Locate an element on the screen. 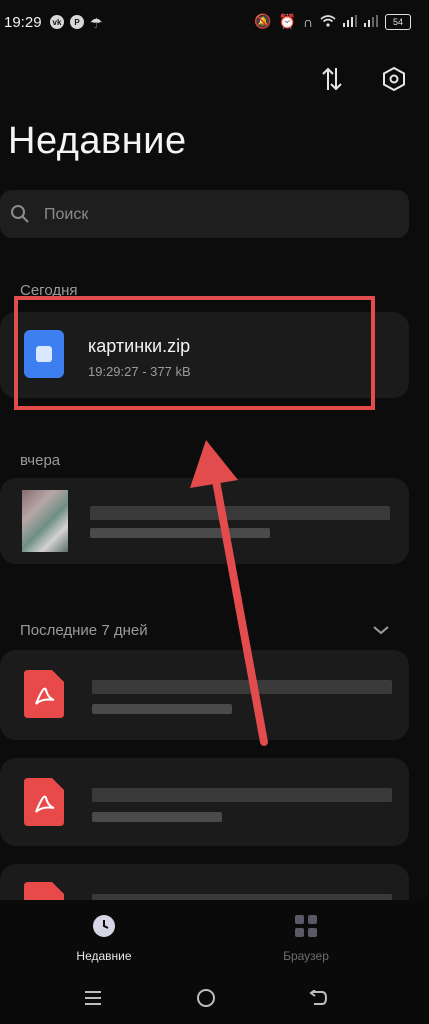 This screenshot has height=1024, width=429. annotation-arrow is located at coordinates (229, 593).